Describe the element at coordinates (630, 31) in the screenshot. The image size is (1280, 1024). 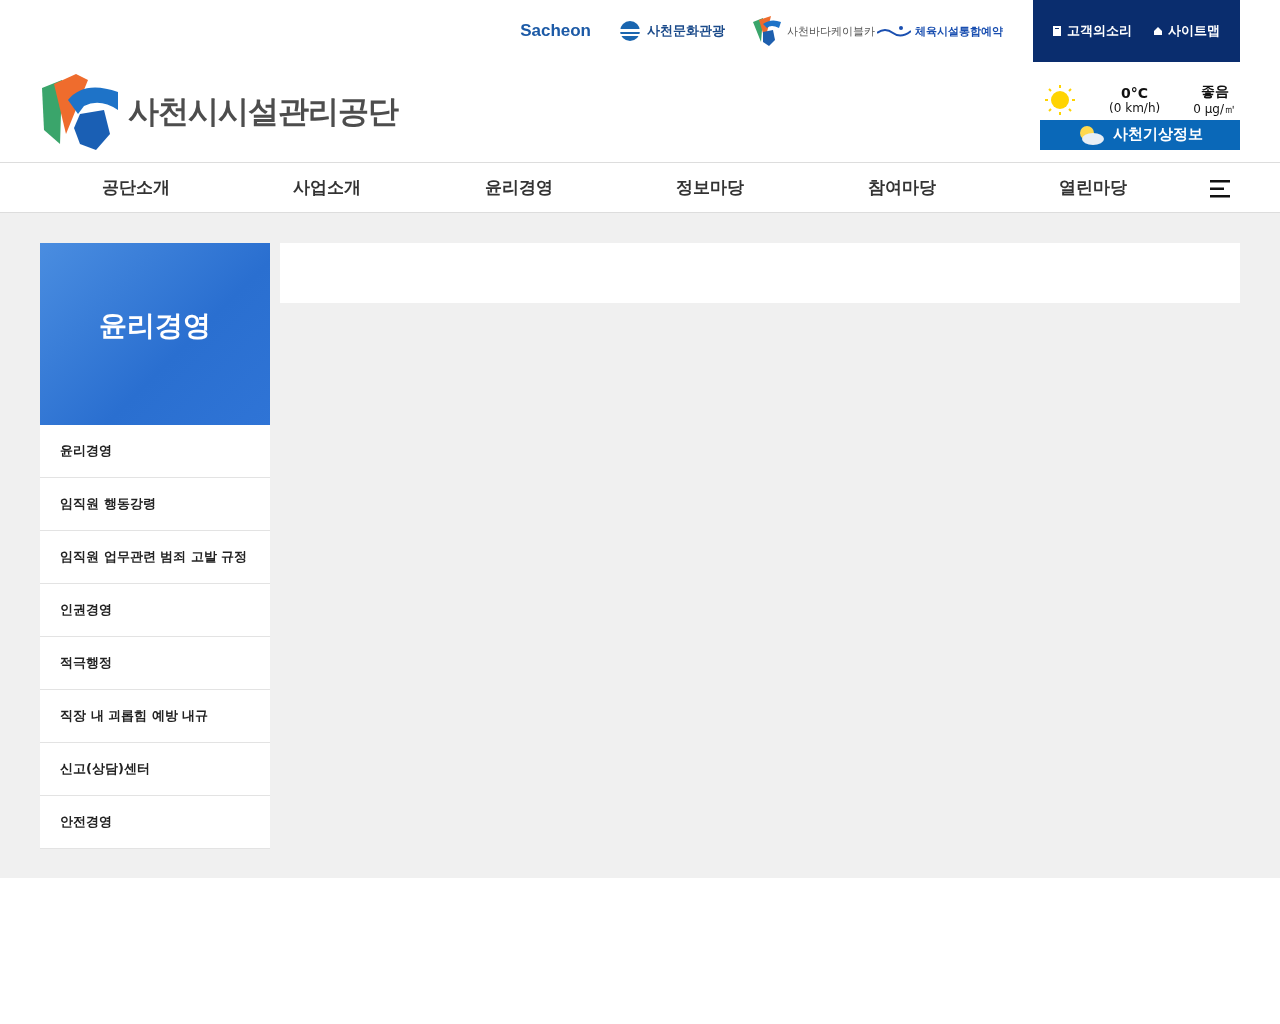
I see `wave-logo-icon` at that location.